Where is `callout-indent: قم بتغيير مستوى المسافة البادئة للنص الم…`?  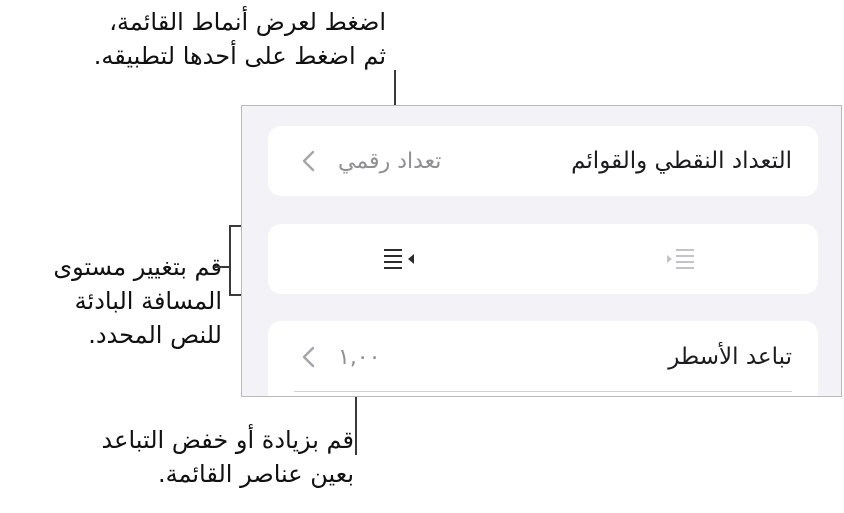 callout-indent: قم بتغيير مستوى المسافة البادئة للنص الم… is located at coordinates (137, 301).